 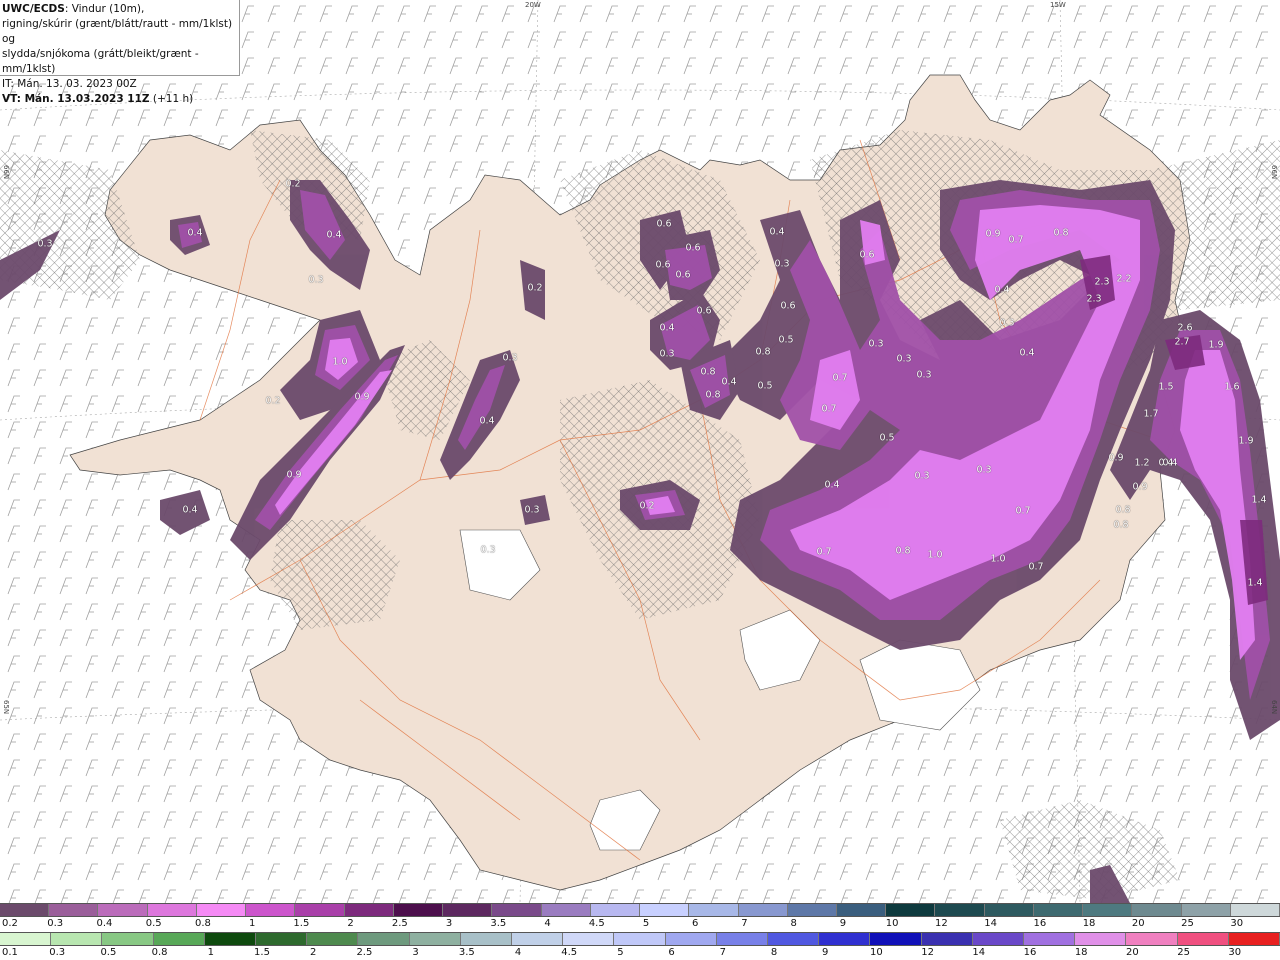 I want to click on legend-tick-label: 30, so click(x=1237, y=923).